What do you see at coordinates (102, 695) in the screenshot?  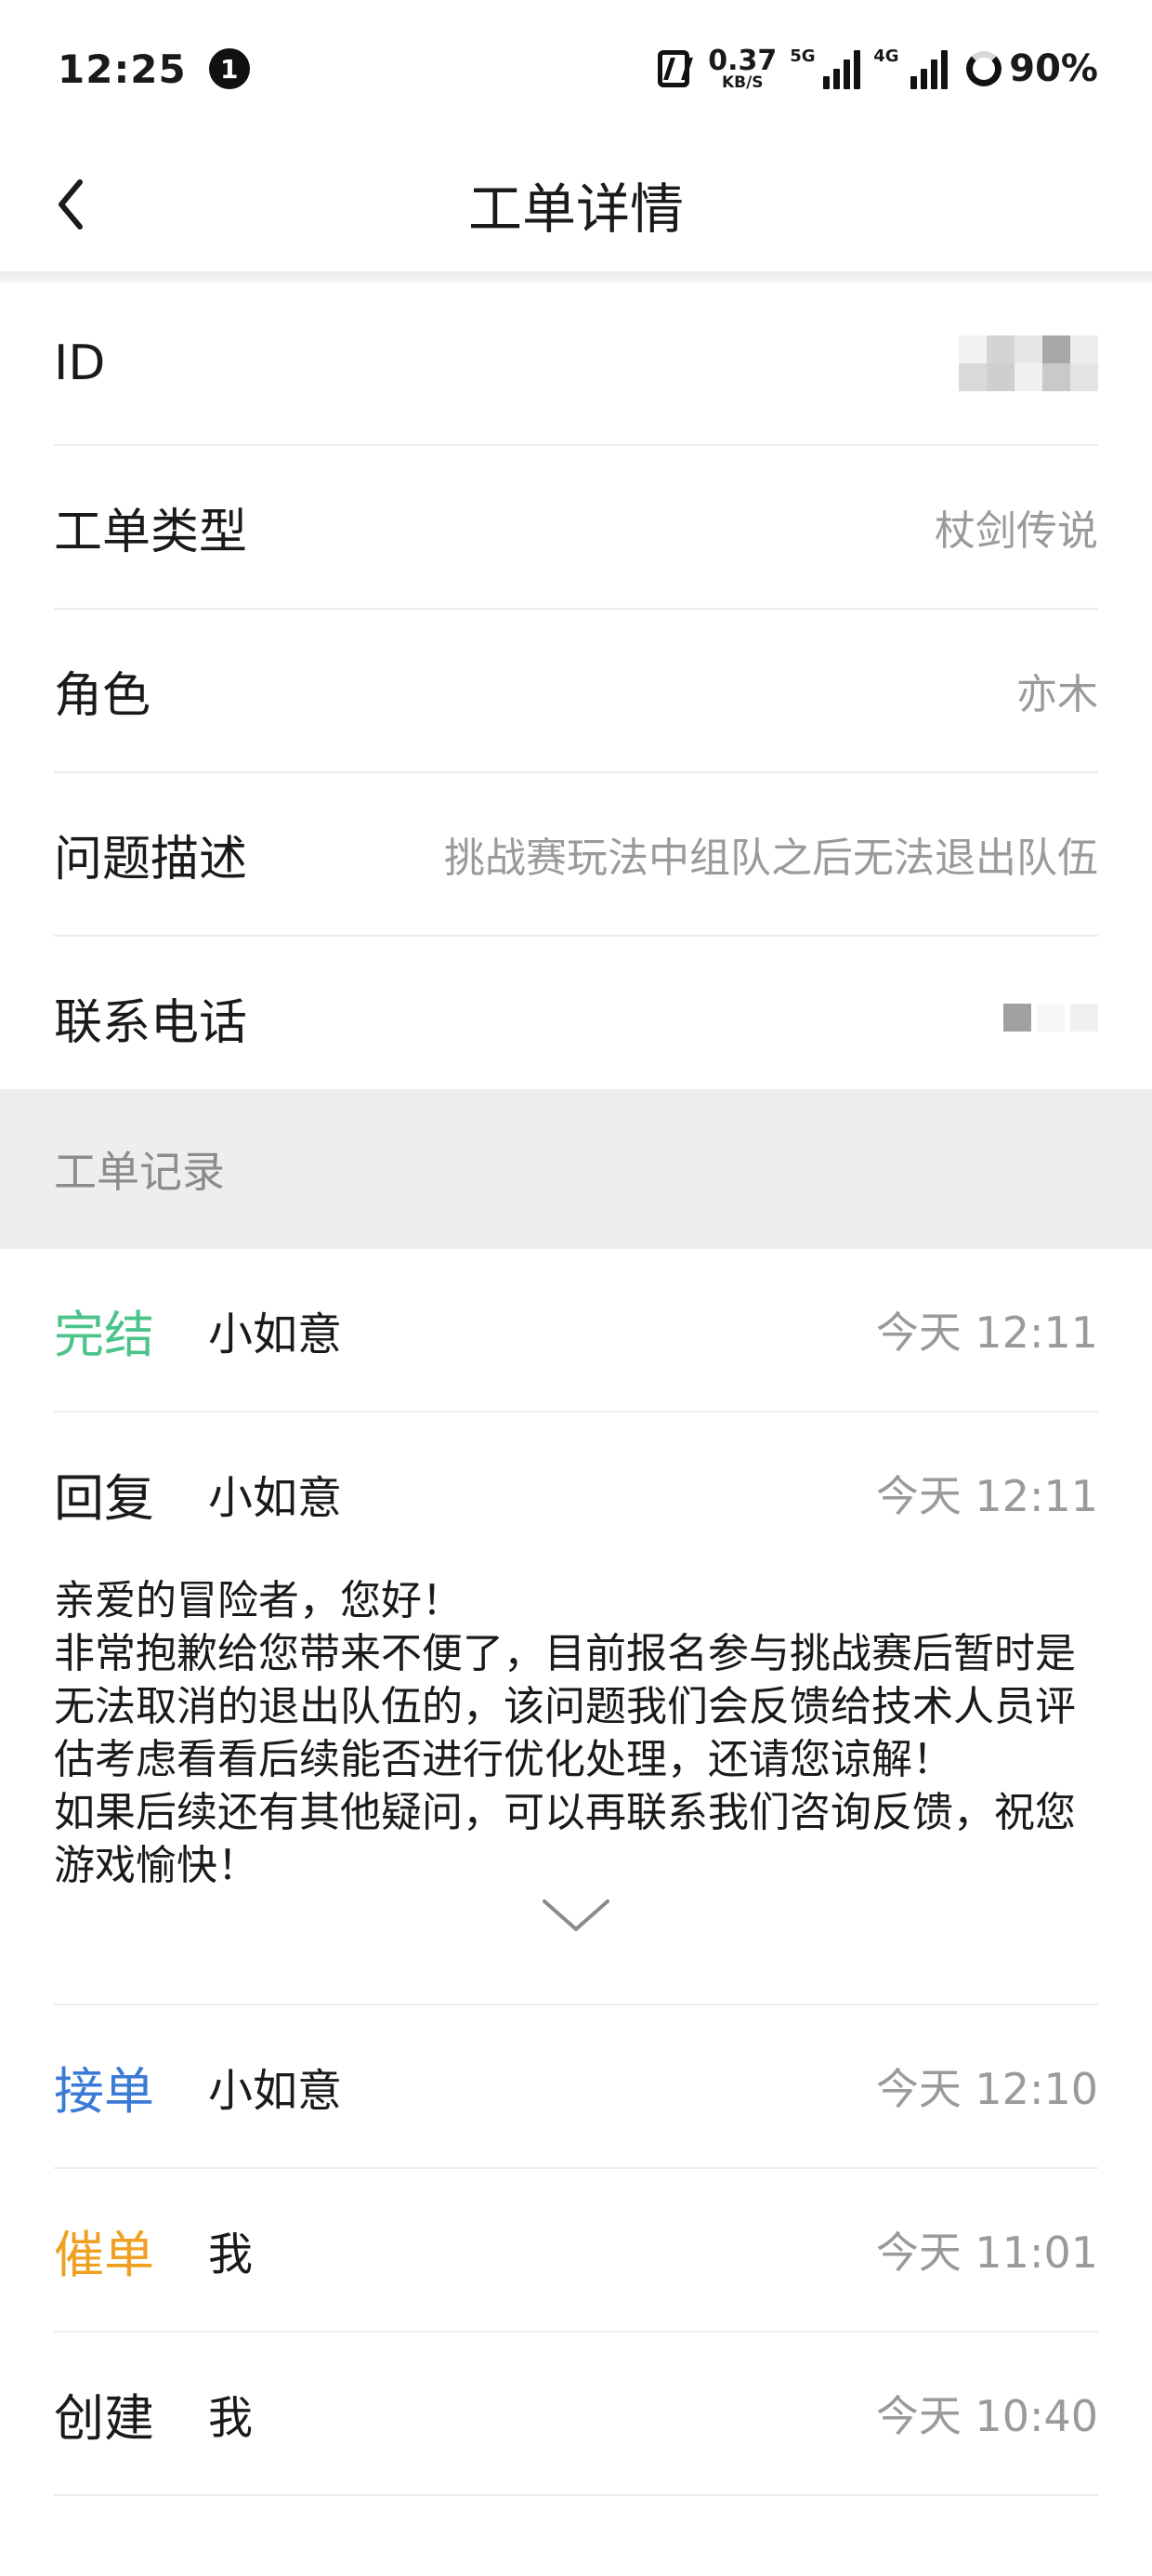 I see `role-label: 角色` at bounding box center [102, 695].